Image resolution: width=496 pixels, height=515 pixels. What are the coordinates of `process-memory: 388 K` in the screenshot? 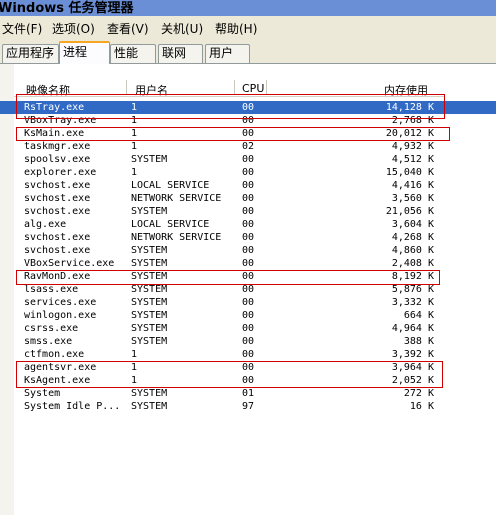 It's located at (418, 341).